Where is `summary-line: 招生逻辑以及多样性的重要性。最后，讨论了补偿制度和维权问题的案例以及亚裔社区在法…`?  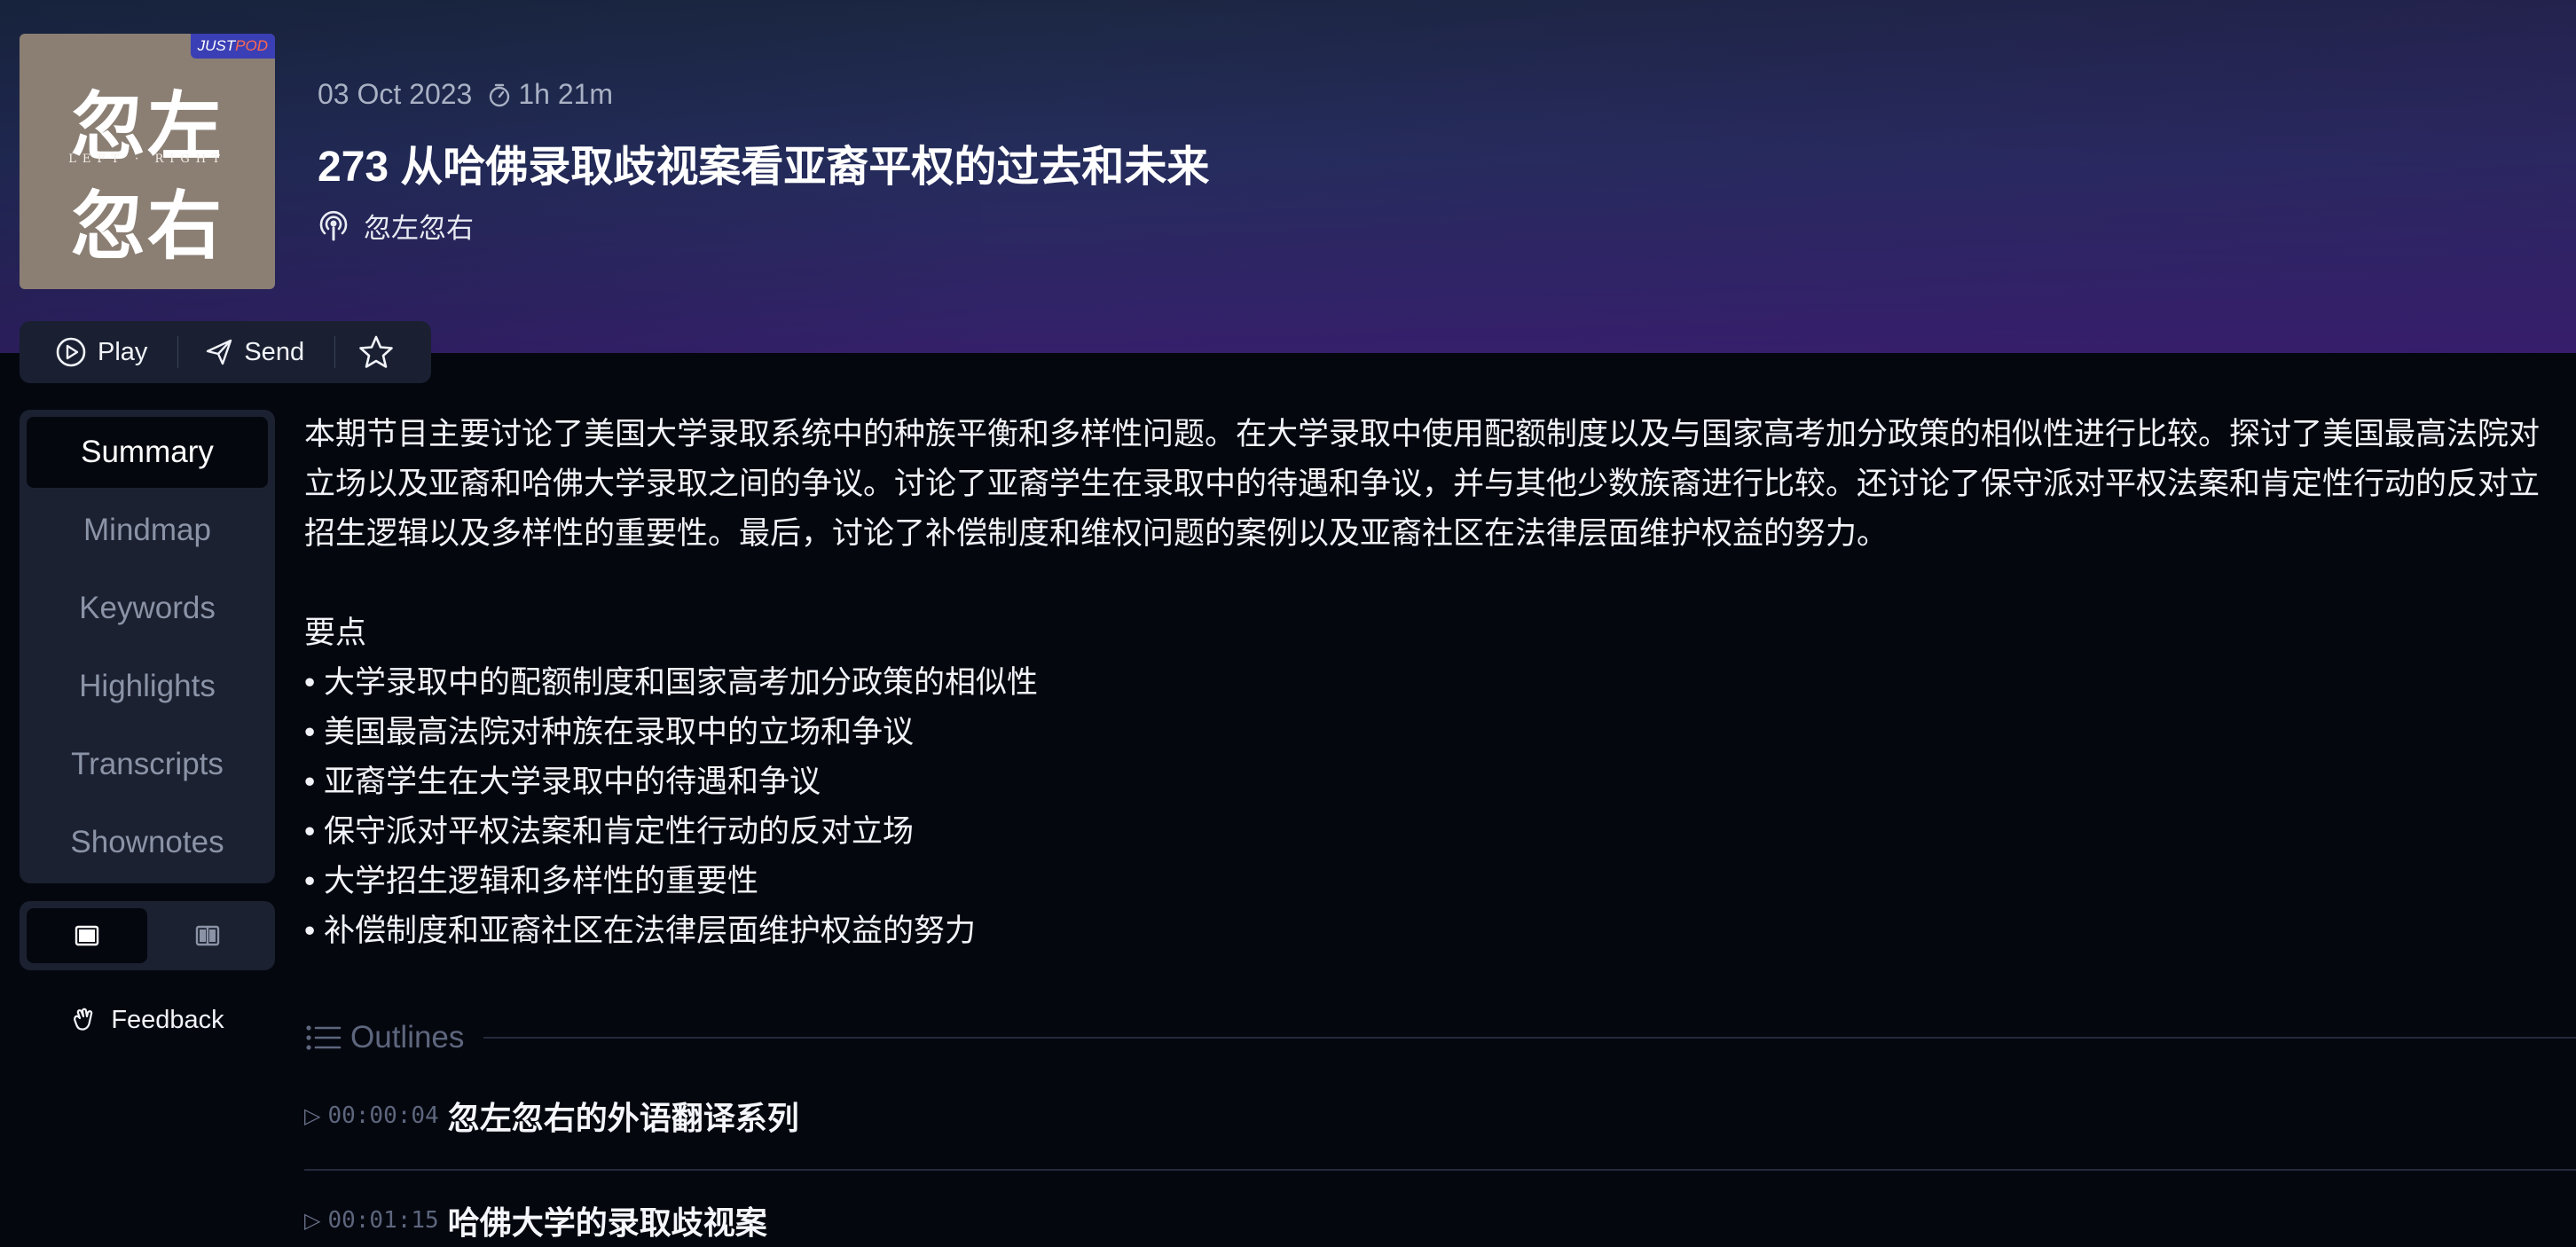 summary-line: 招生逻辑以及多样性的重要性。最后，讨论了补偿制度和维权问题的案例以及亚裔社区在法… is located at coordinates (1096, 533).